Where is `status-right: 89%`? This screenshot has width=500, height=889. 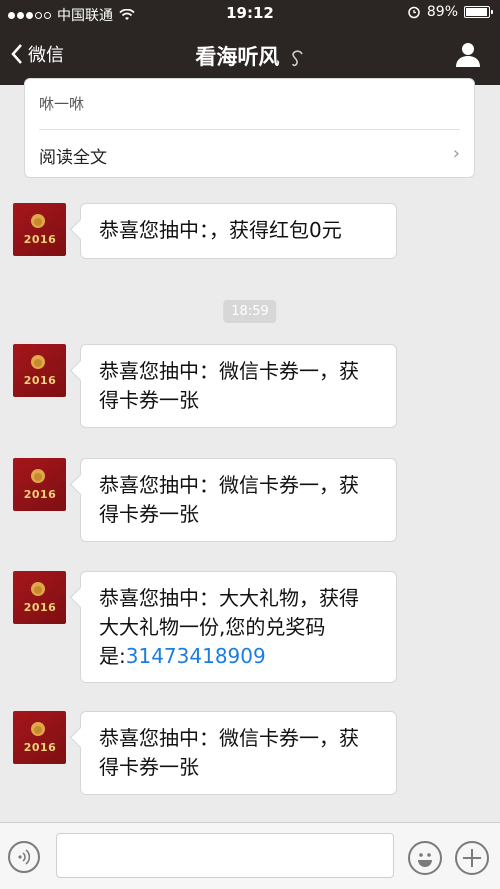
status-right: 89% is located at coordinates (450, 12).